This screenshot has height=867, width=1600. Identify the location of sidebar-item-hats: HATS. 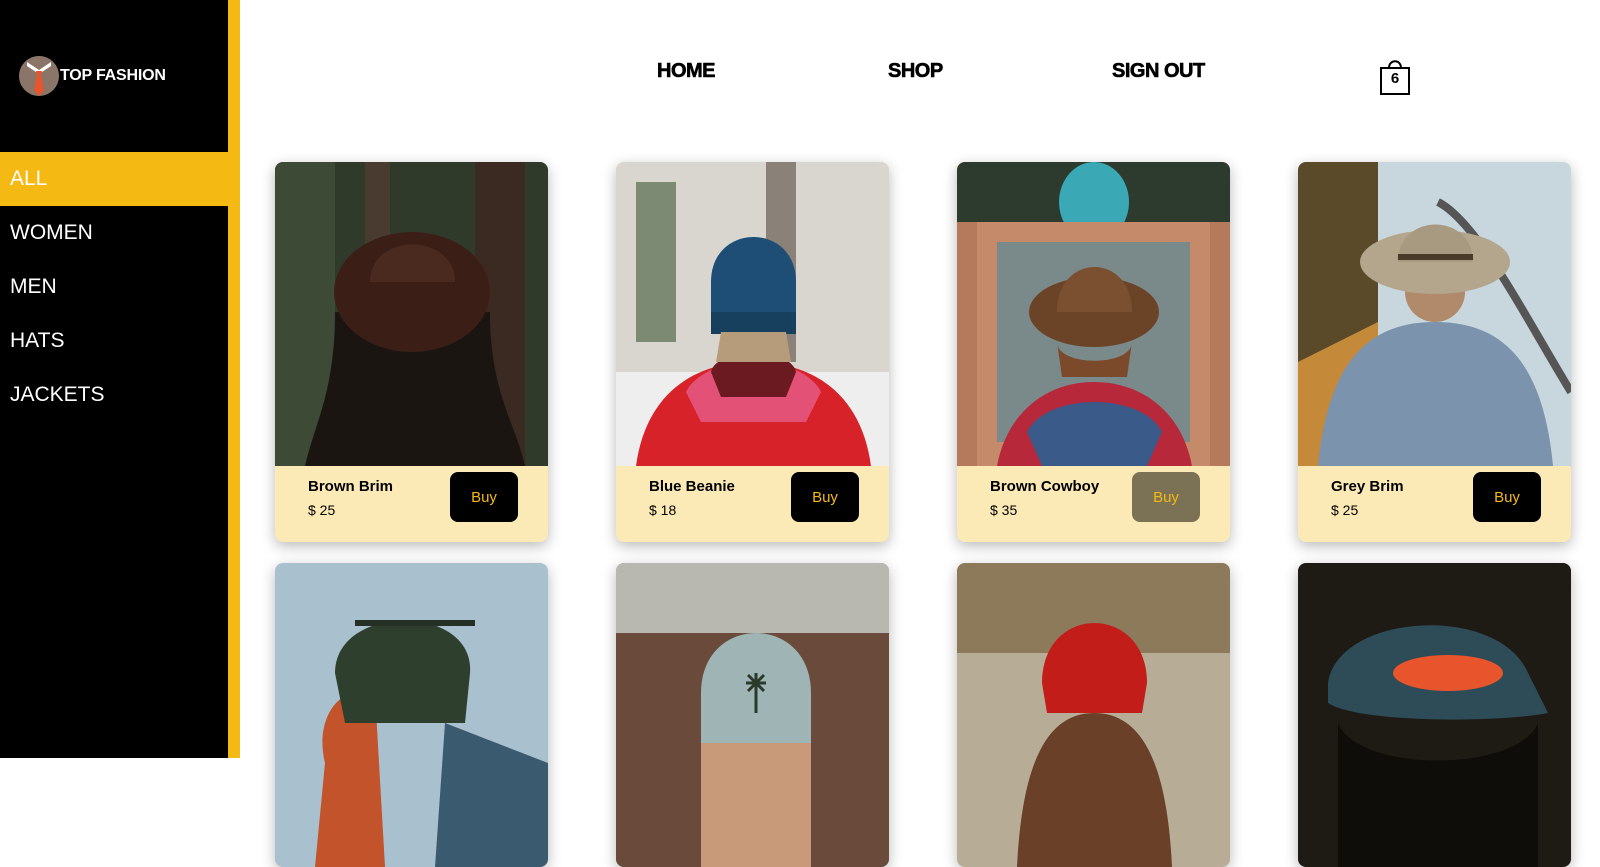
(114, 341).